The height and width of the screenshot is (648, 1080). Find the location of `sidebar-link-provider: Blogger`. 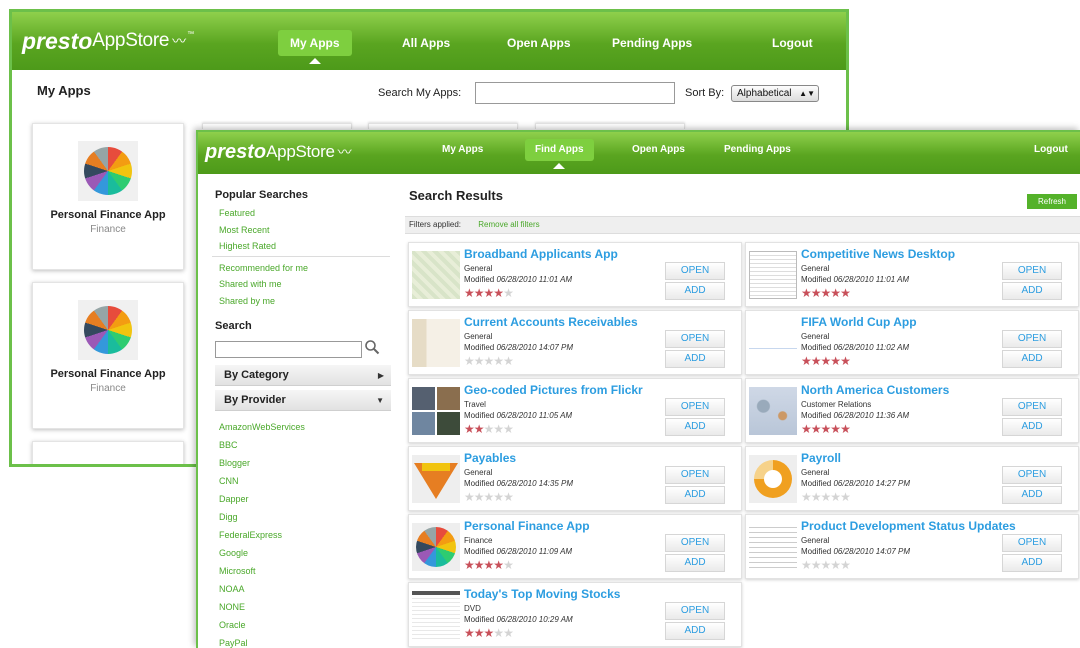

sidebar-link-provider: Blogger is located at coordinates (234, 463).